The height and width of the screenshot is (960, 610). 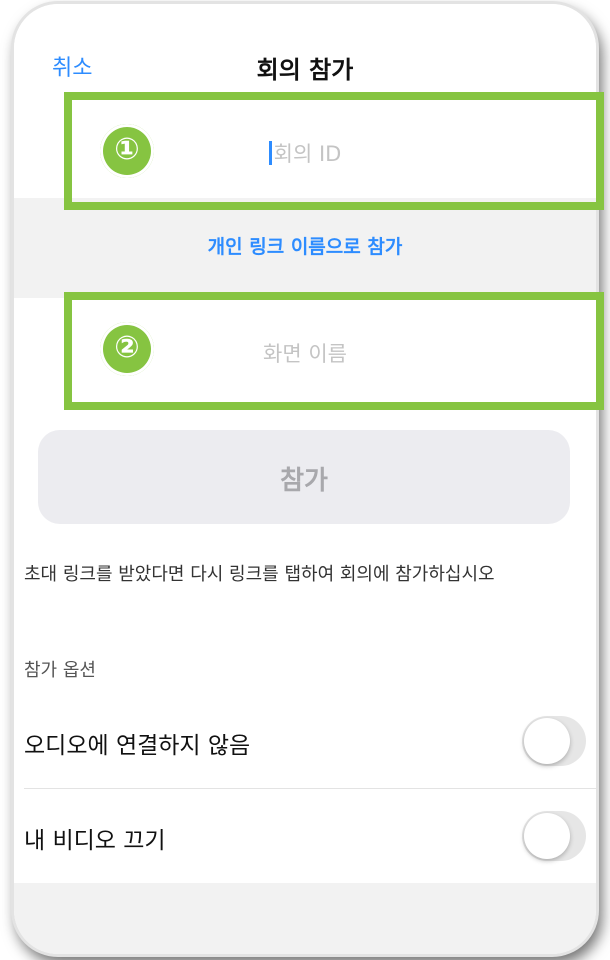 I want to click on options-header, so click(x=305, y=668).